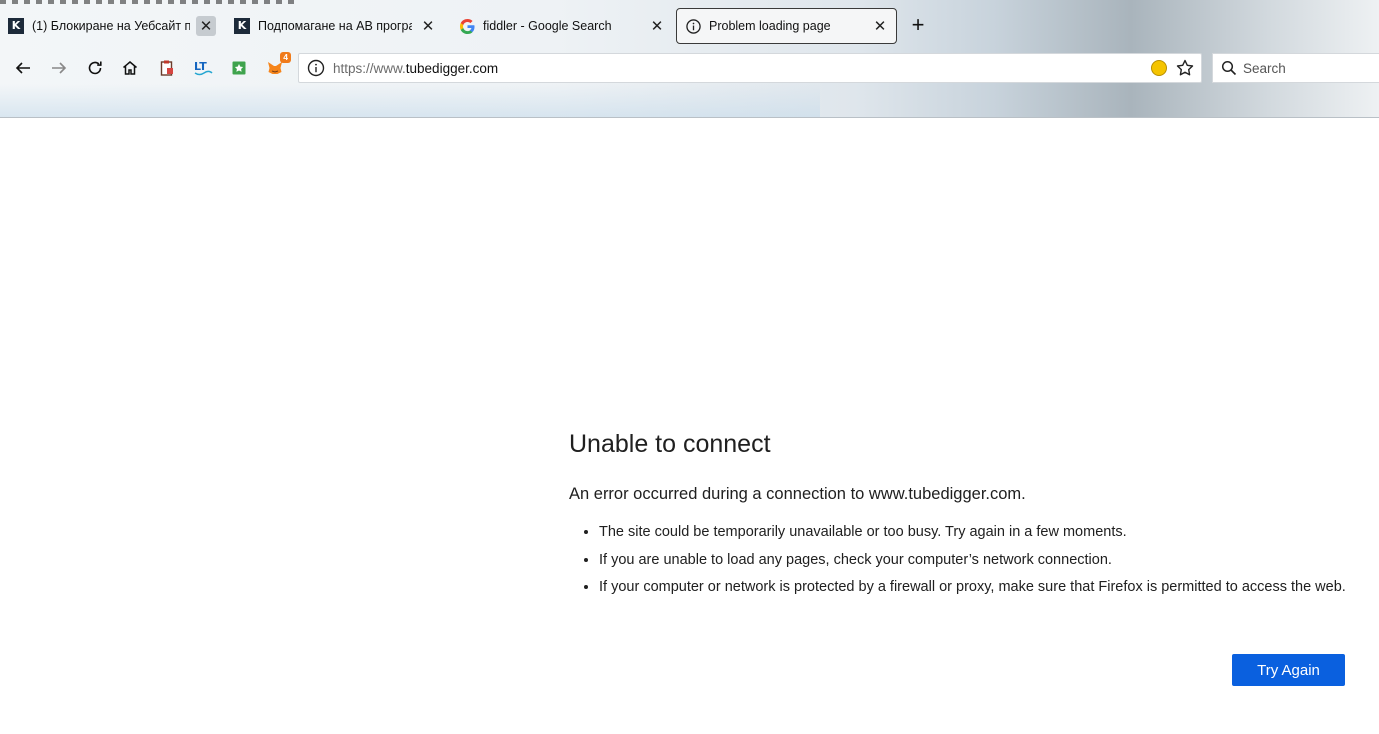 The height and width of the screenshot is (734, 1379). I want to click on metamask-extension-button: 4, so click(276, 67).